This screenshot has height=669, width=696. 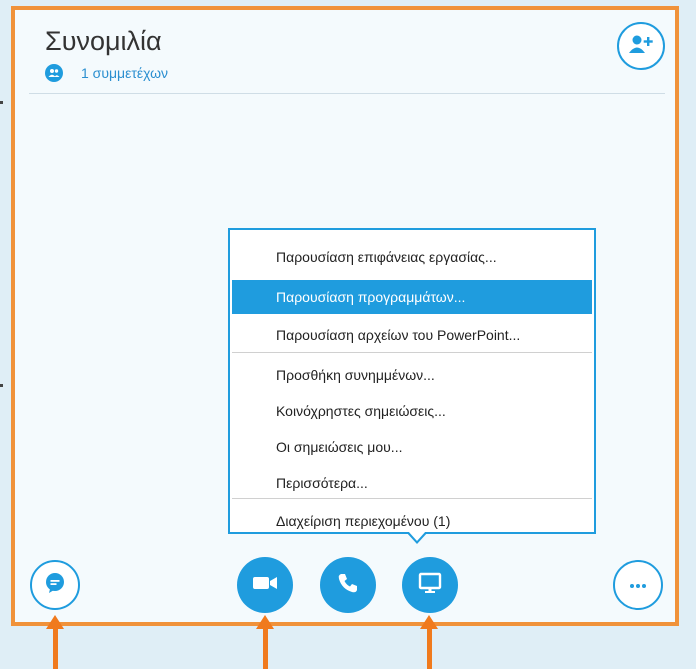 I want to click on chat-button, so click(x=55, y=585).